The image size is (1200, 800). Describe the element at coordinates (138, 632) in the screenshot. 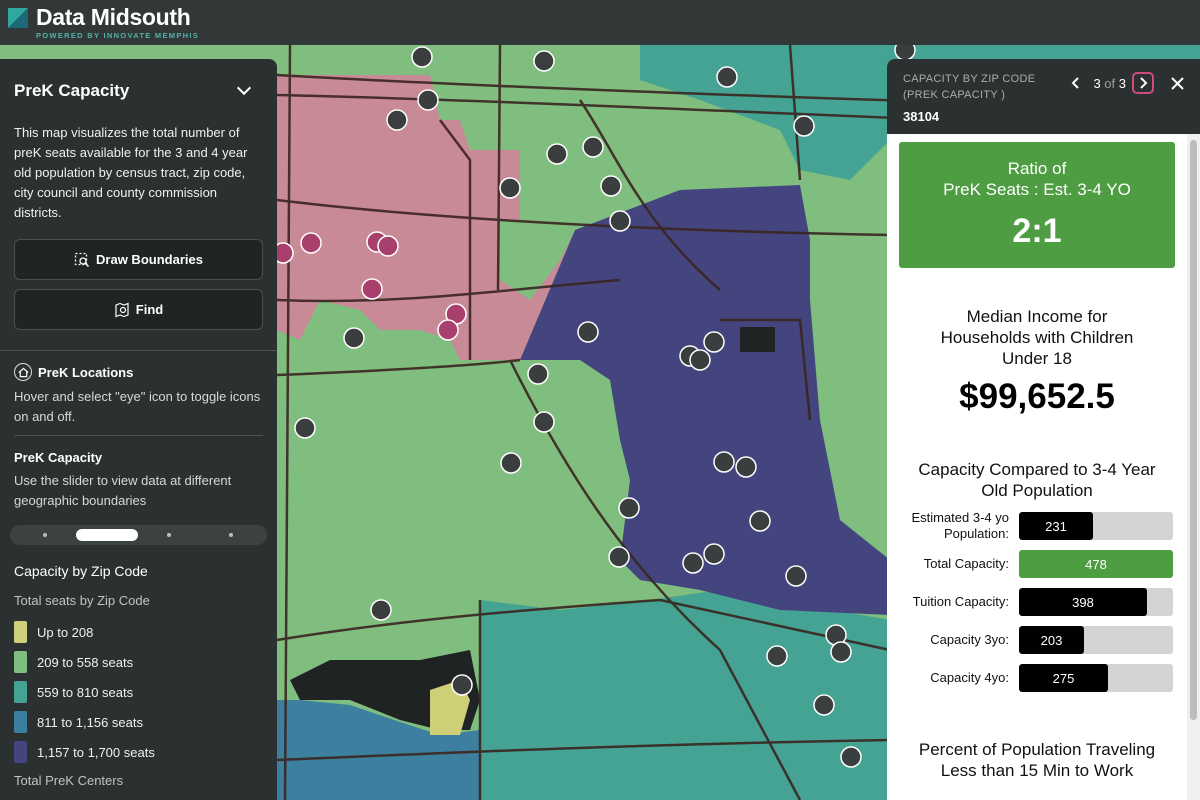

I see `legend-item: Up to 208` at that location.